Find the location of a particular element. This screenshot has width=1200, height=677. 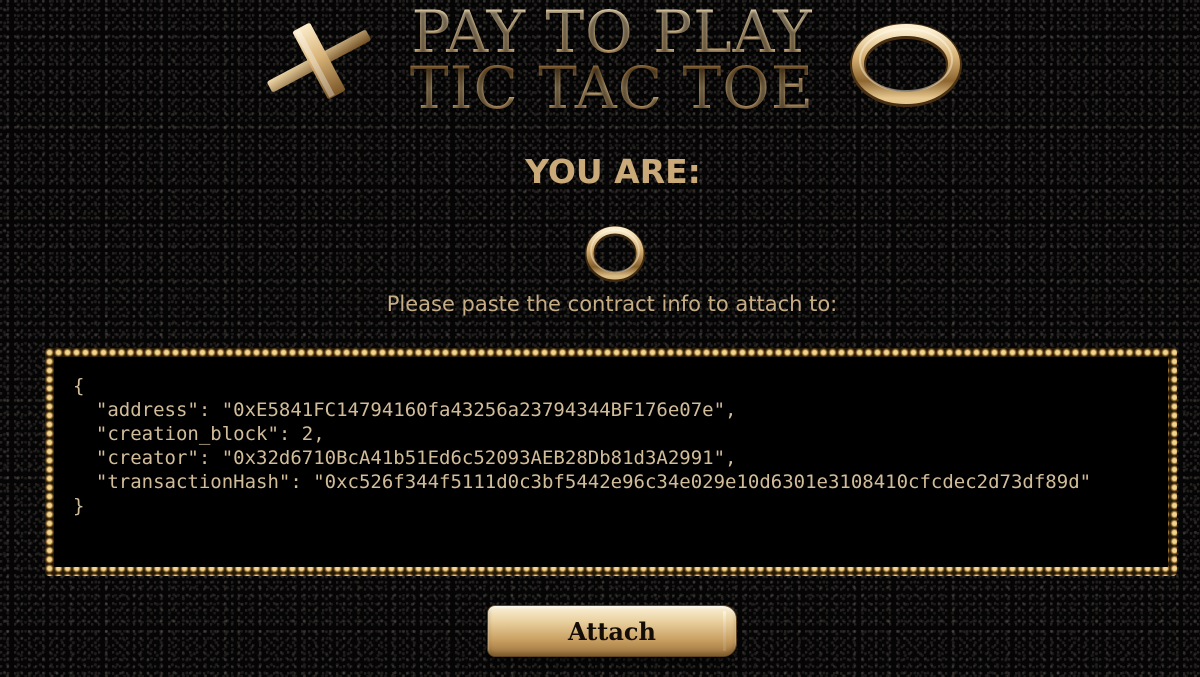

page-title: PAY TO PLAY TIC TAC TOE is located at coordinates (612, 61).